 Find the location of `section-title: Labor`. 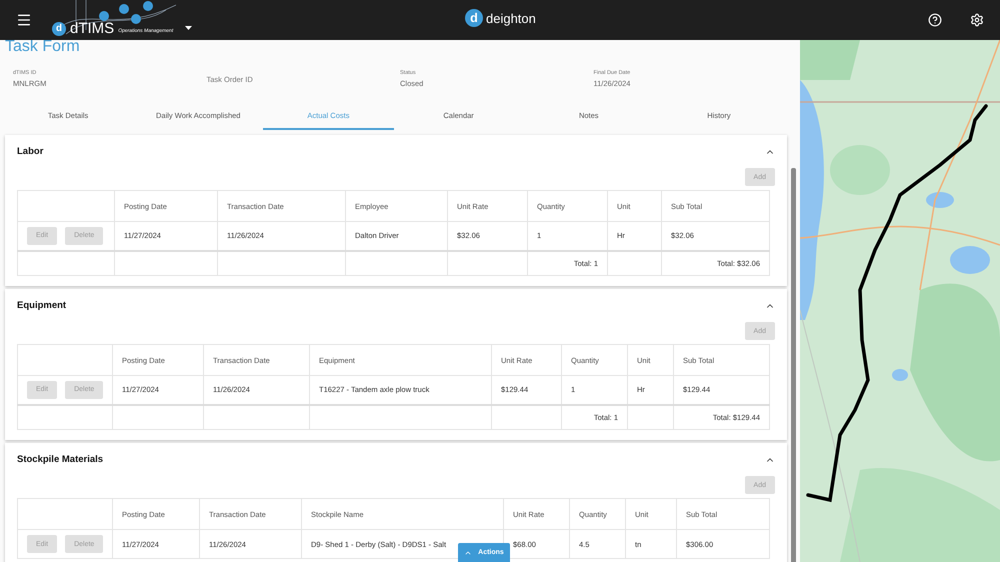

section-title: Labor is located at coordinates (30, 151).